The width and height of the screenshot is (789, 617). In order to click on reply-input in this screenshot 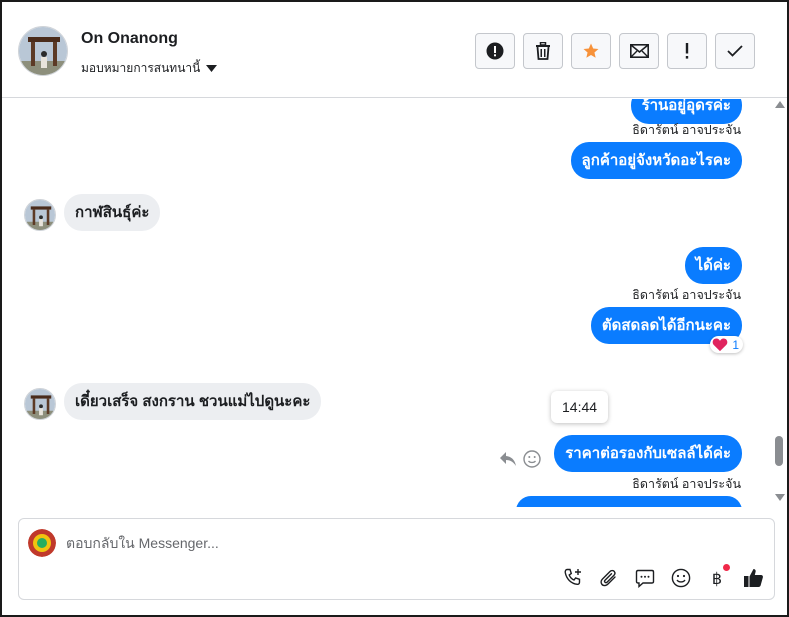, I will do `click(306, 543)`.